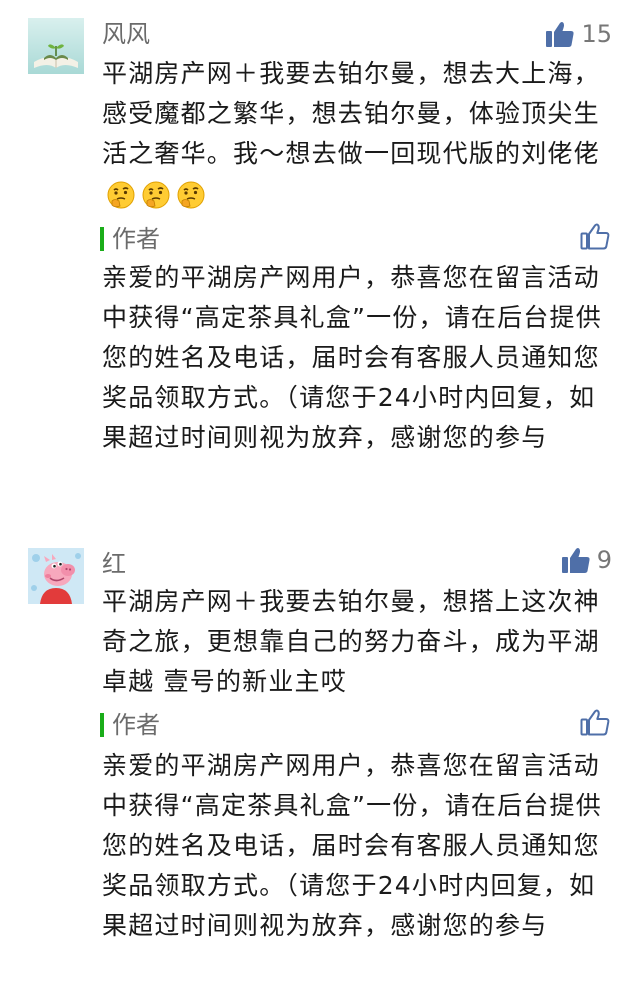 The width and height of the screenshot is (640, 1007). I want to click on like-count: 9, so click(604, 560).